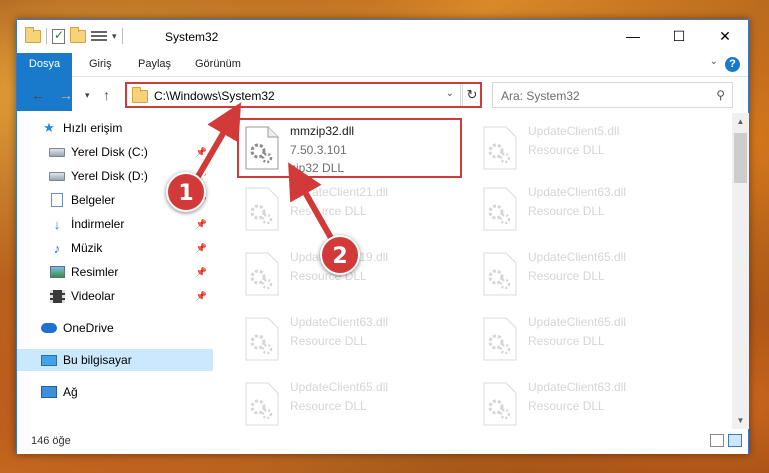 The image size is (769, 473). What do you see at coordinates (49, 360) in the screenshot?
I see `computer-icon` at bounding box center [49, 360].